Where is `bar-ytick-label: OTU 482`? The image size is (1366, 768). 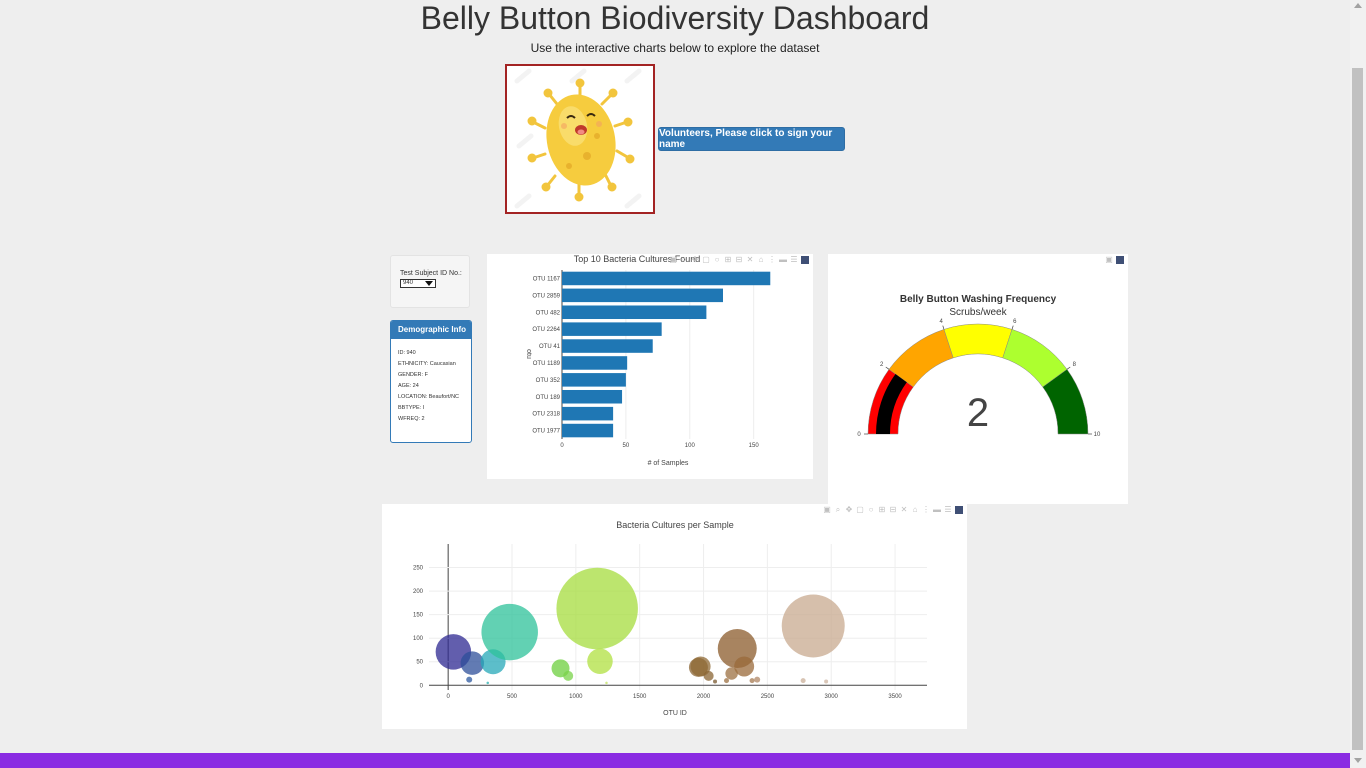
bar-ytick-label: OTU 482 is located at coordinates (548, 313).